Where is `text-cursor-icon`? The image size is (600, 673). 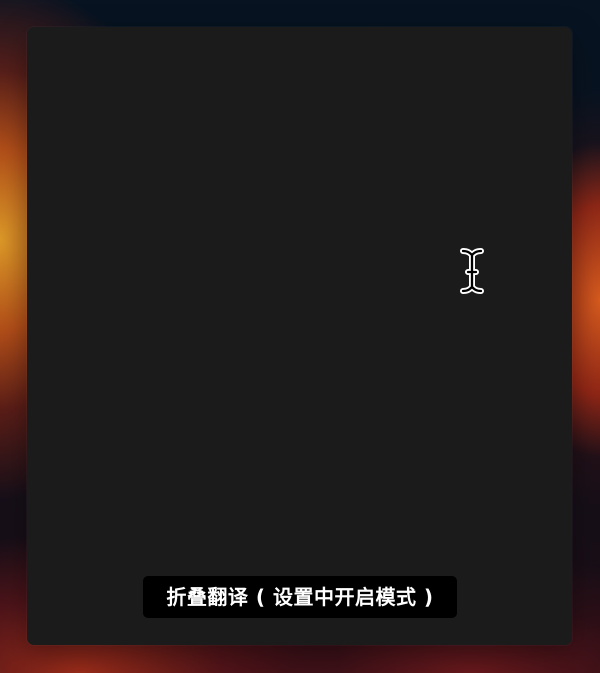
text-cursor-icon is located at coordinates (472, 271).